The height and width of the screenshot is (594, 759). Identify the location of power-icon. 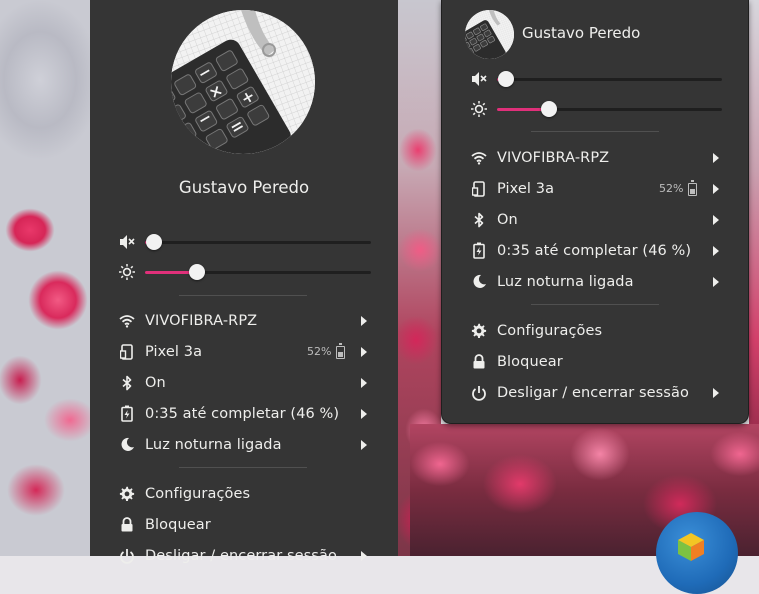
(479, 393).